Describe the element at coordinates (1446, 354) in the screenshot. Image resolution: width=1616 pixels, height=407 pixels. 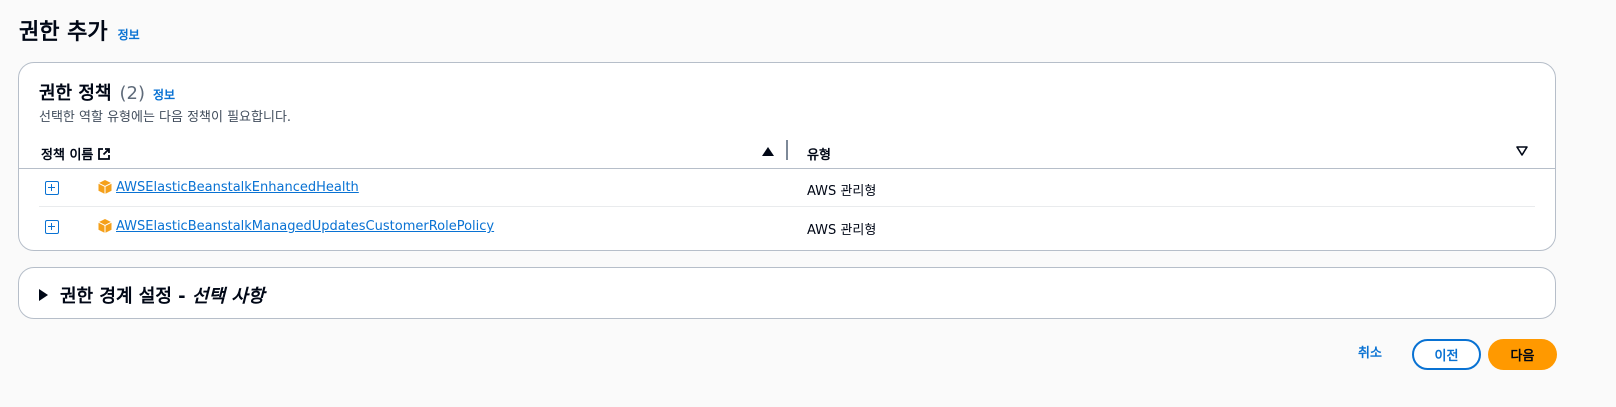
I see `previous-button: 이전` at that location.